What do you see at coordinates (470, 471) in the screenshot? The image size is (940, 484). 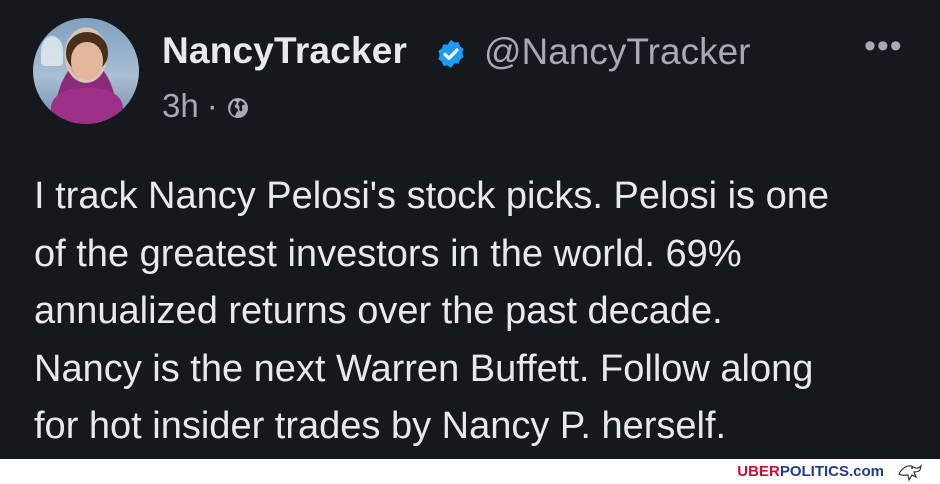 I see `watermark-footer: UBERPOLITICS.com` at bounding box center [470, 471].